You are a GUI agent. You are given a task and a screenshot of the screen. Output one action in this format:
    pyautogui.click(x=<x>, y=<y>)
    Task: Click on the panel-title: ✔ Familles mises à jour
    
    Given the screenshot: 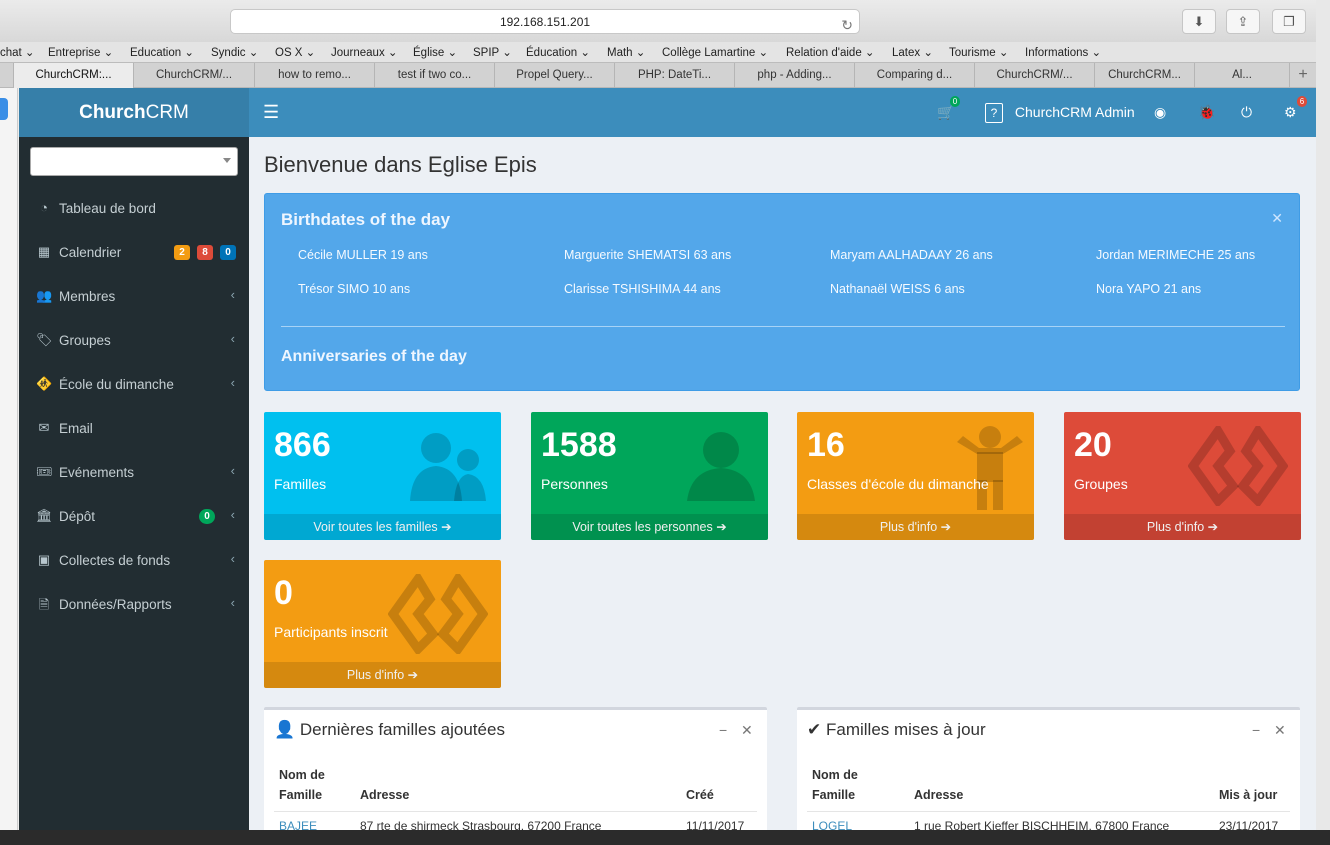 What is the action you would take?
    pyautogui.click(x=896, y=729)
    